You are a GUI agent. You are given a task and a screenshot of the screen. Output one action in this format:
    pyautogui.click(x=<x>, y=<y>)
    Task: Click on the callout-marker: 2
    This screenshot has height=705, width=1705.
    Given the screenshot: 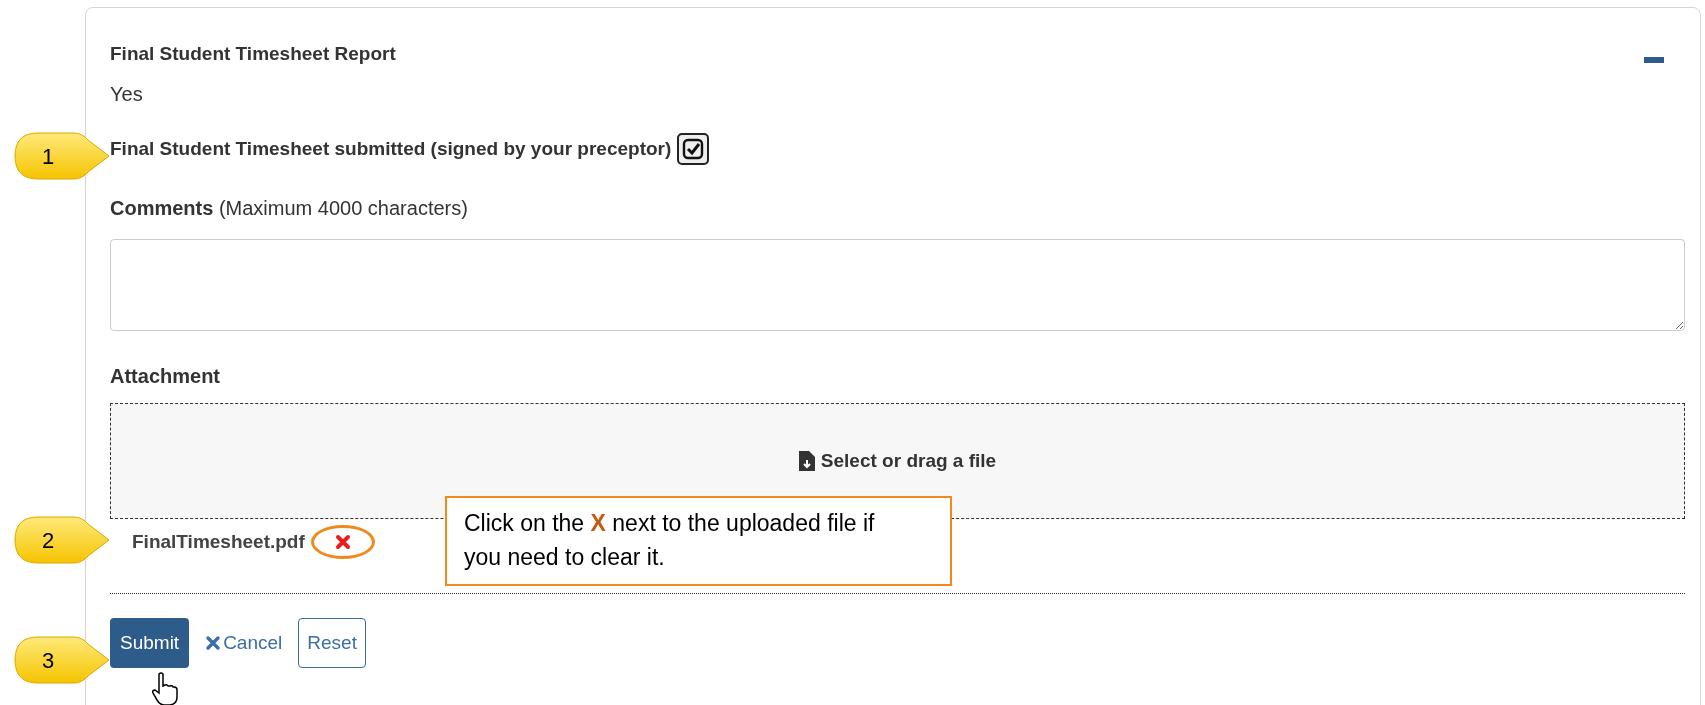 What is the action you would take?
    pyautogui.click(x=62, y=540)
    